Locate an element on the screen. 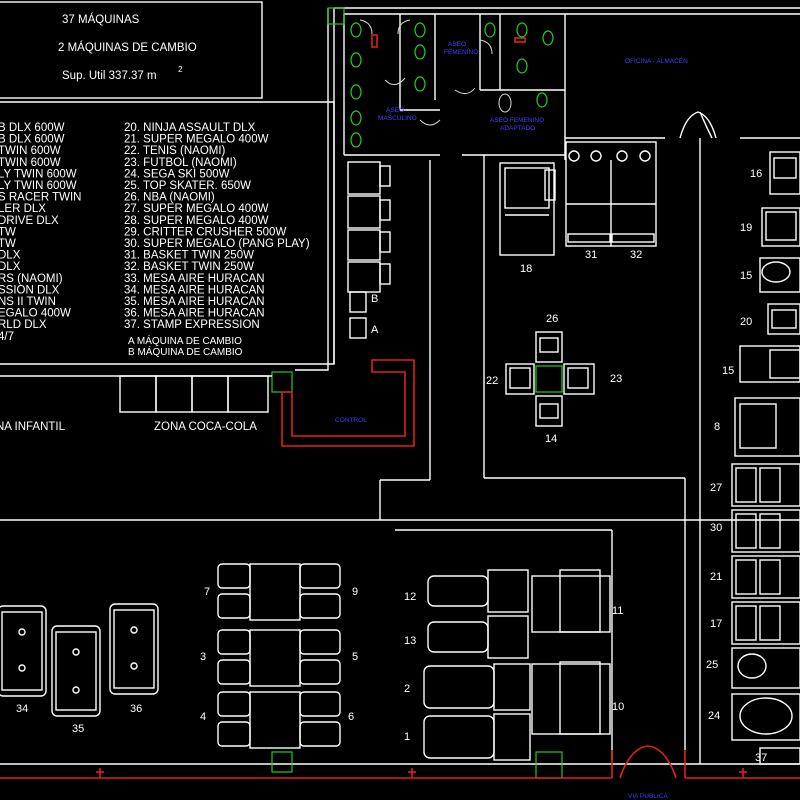  change-b-label: B is located at coordinates (374, 299).